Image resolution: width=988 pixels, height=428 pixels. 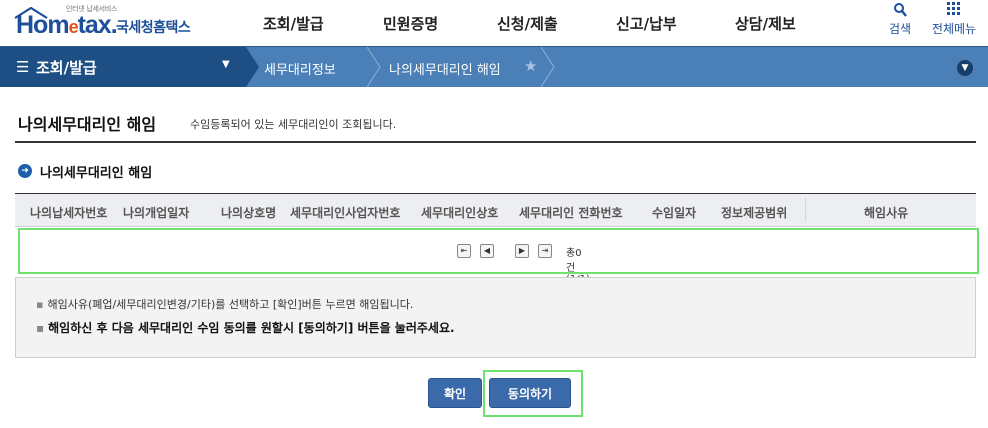 I want to click on all-menu-button: 전체메뉴, so click(x=954, y=19).